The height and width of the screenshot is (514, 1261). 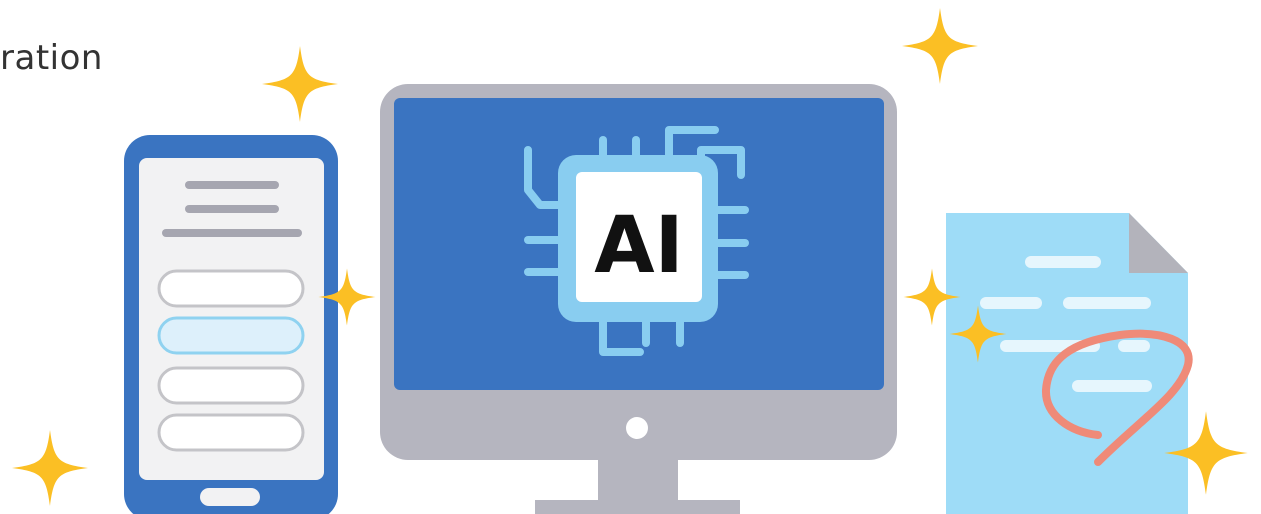 I want to click on monitor-stand-neck, so click(x=638, y=480).